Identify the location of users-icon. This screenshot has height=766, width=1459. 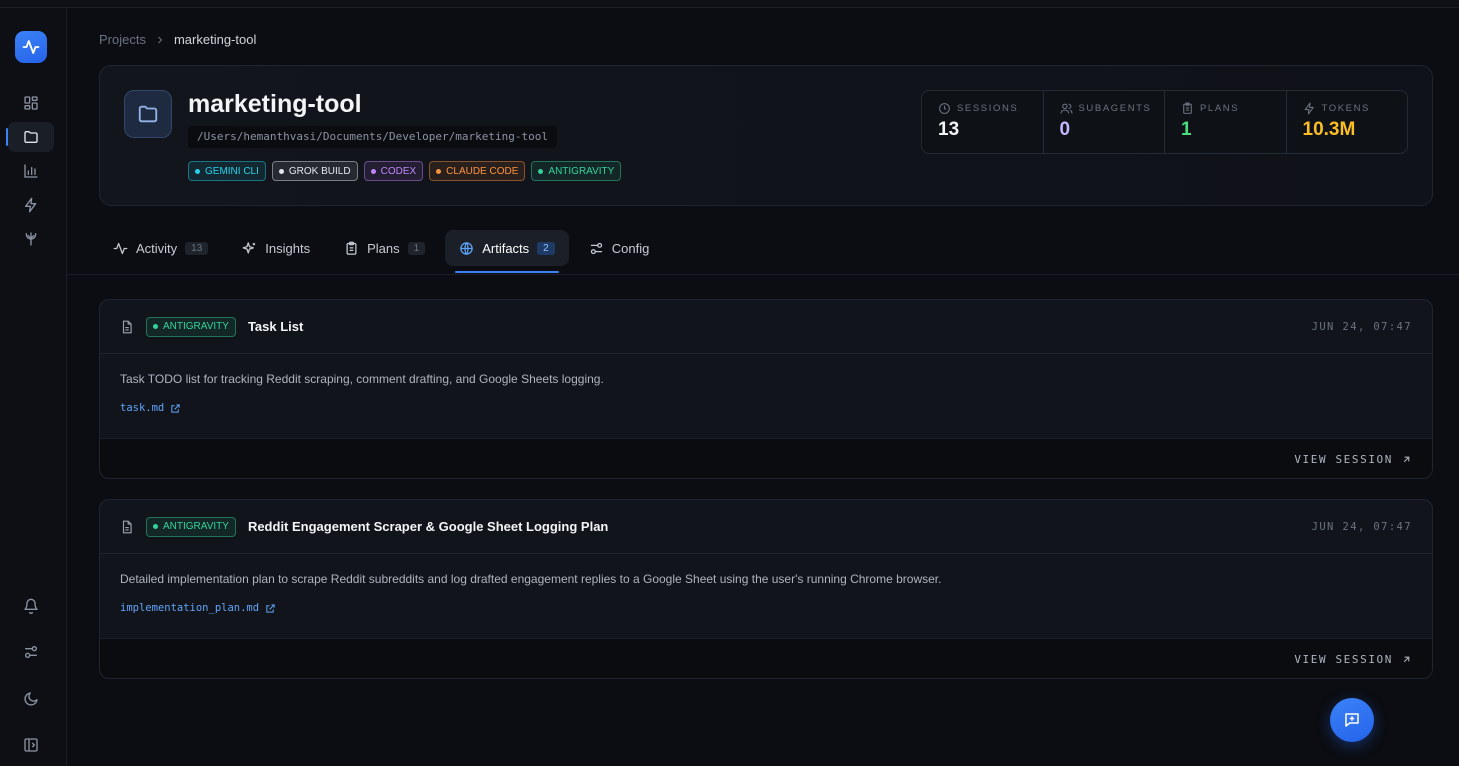
(1066, 108).